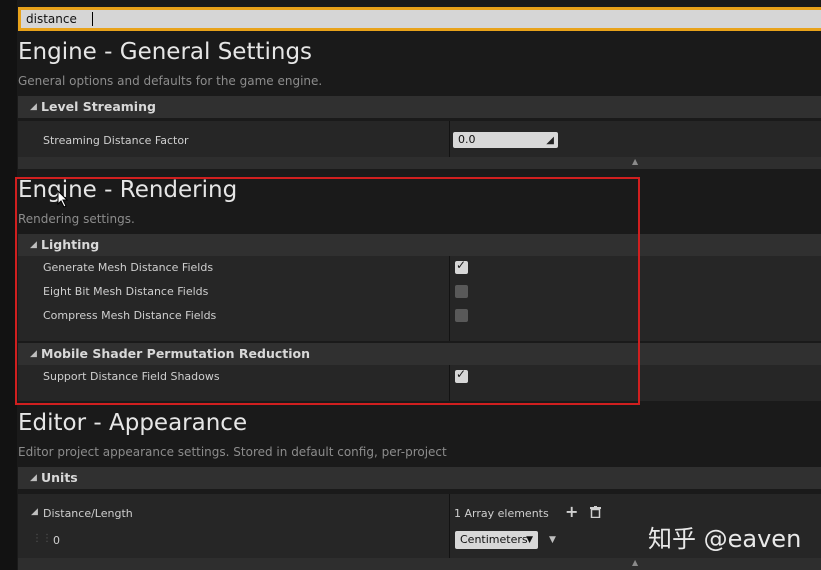  I want to click on section-title: Engine - General Settings, so click(165, 52).